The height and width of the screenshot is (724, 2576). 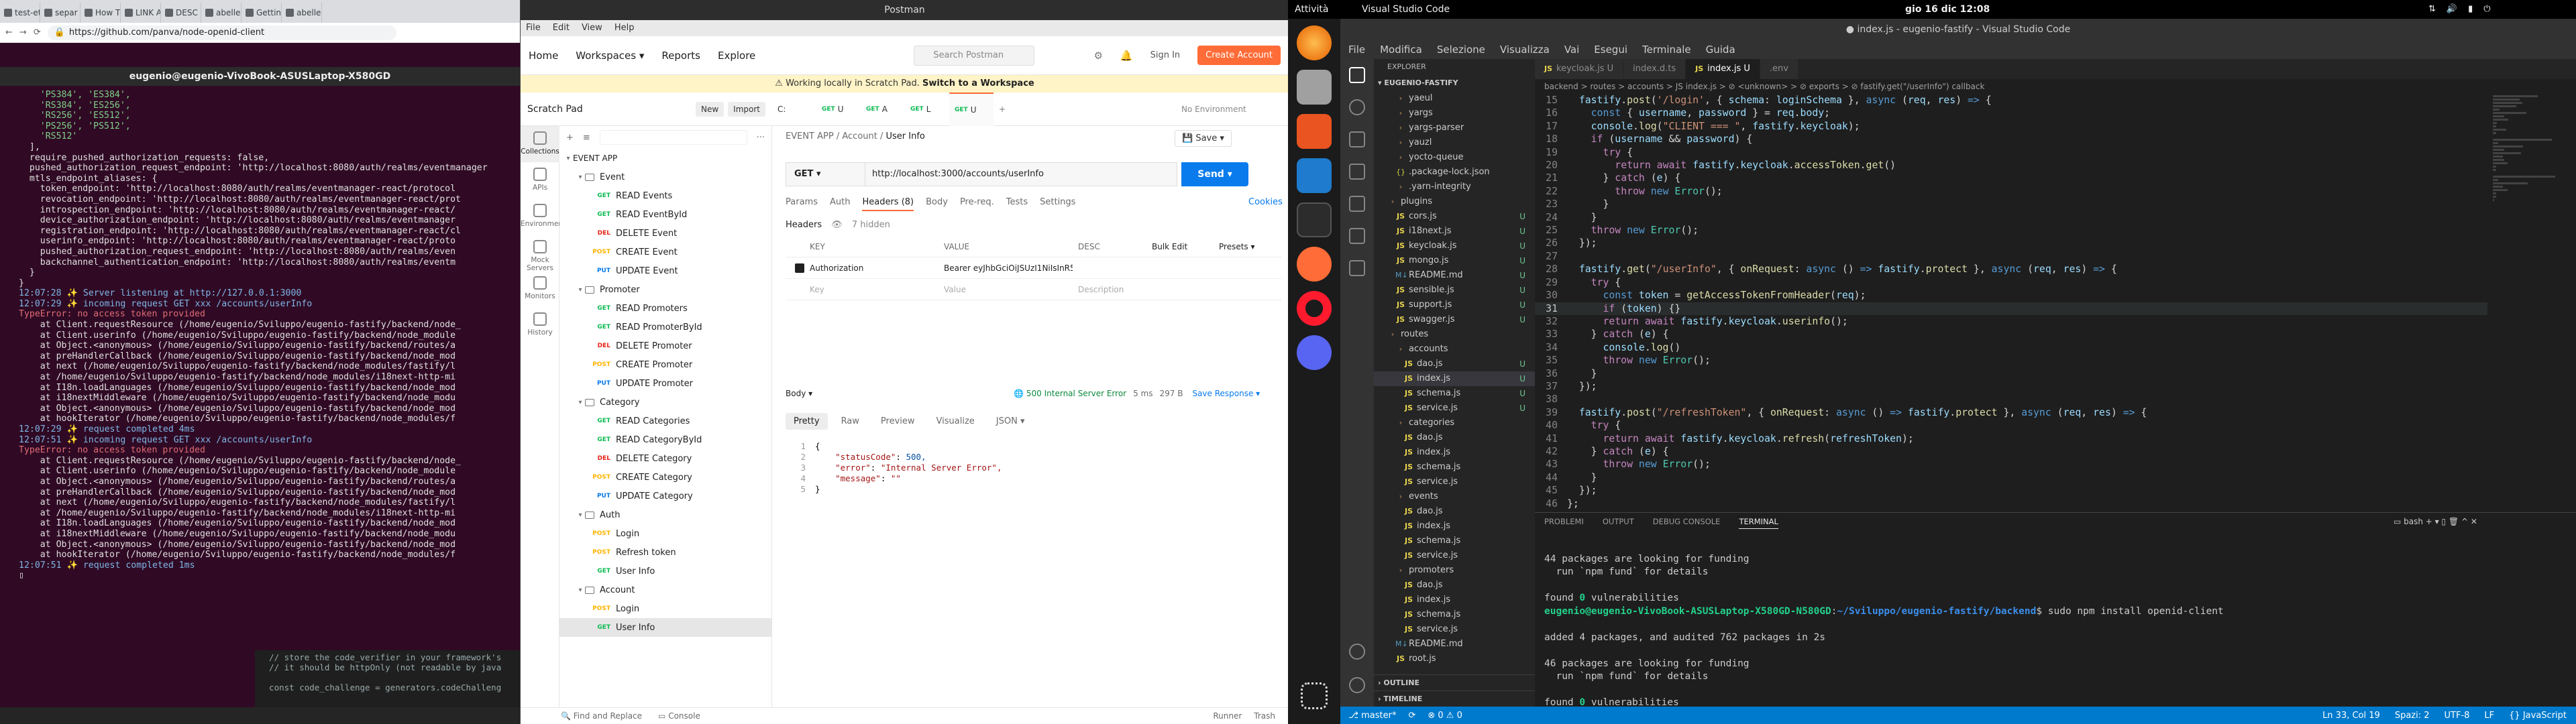 What do you see at coordinates (838, 109) in the screenshot?
I see `request-tab: GET U` at bounding box center [838, 109].